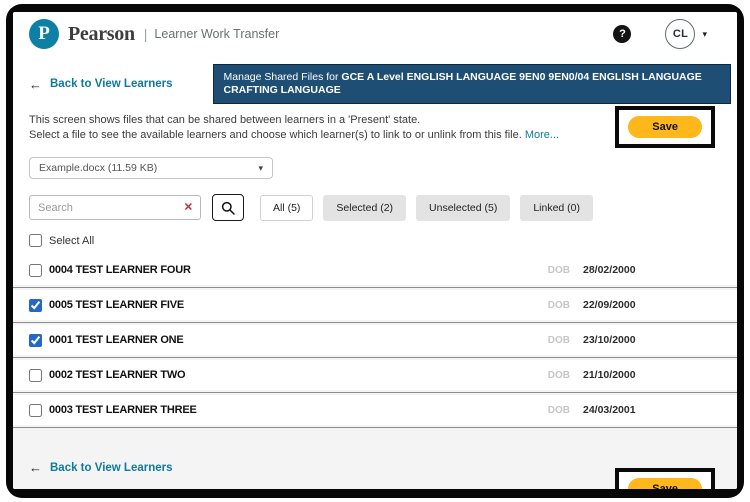 The image size is (750, 502). Describe the element at coordinates (609, 375) in the screenshot. I see `dob-value: 21/10/2000` at that location.